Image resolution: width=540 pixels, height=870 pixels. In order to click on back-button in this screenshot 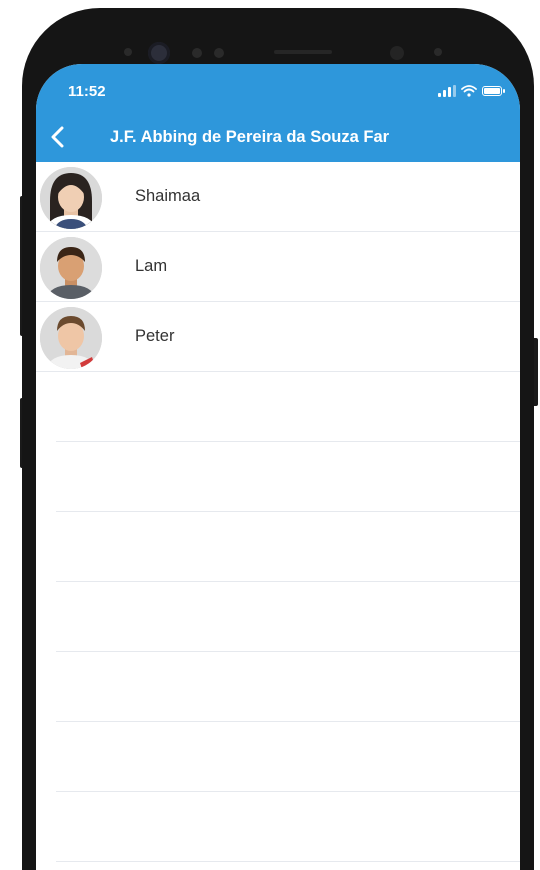, I will do `click(58, 137)`.